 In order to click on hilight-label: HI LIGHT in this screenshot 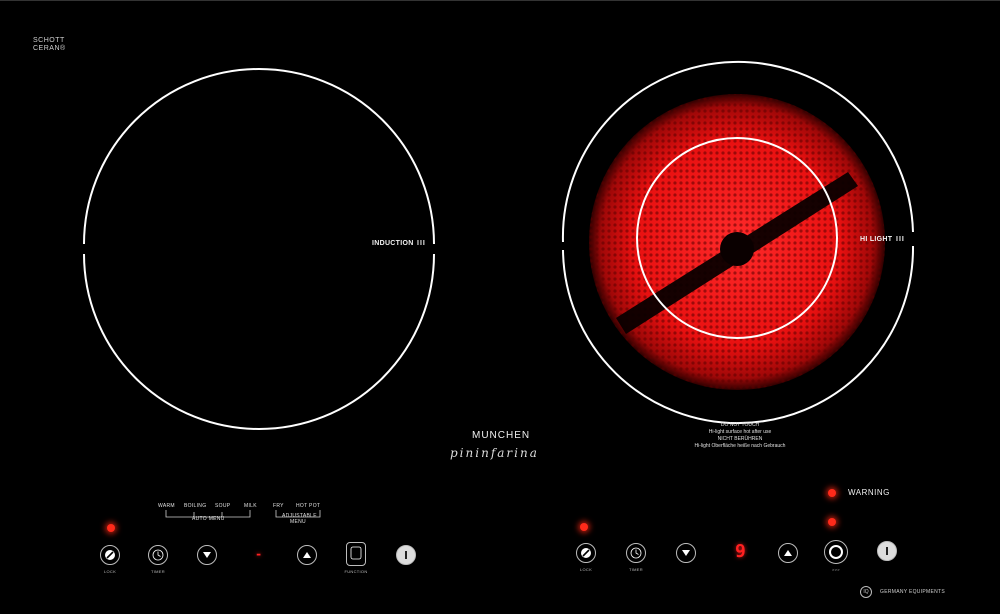, I will do `click(876, 239)`.